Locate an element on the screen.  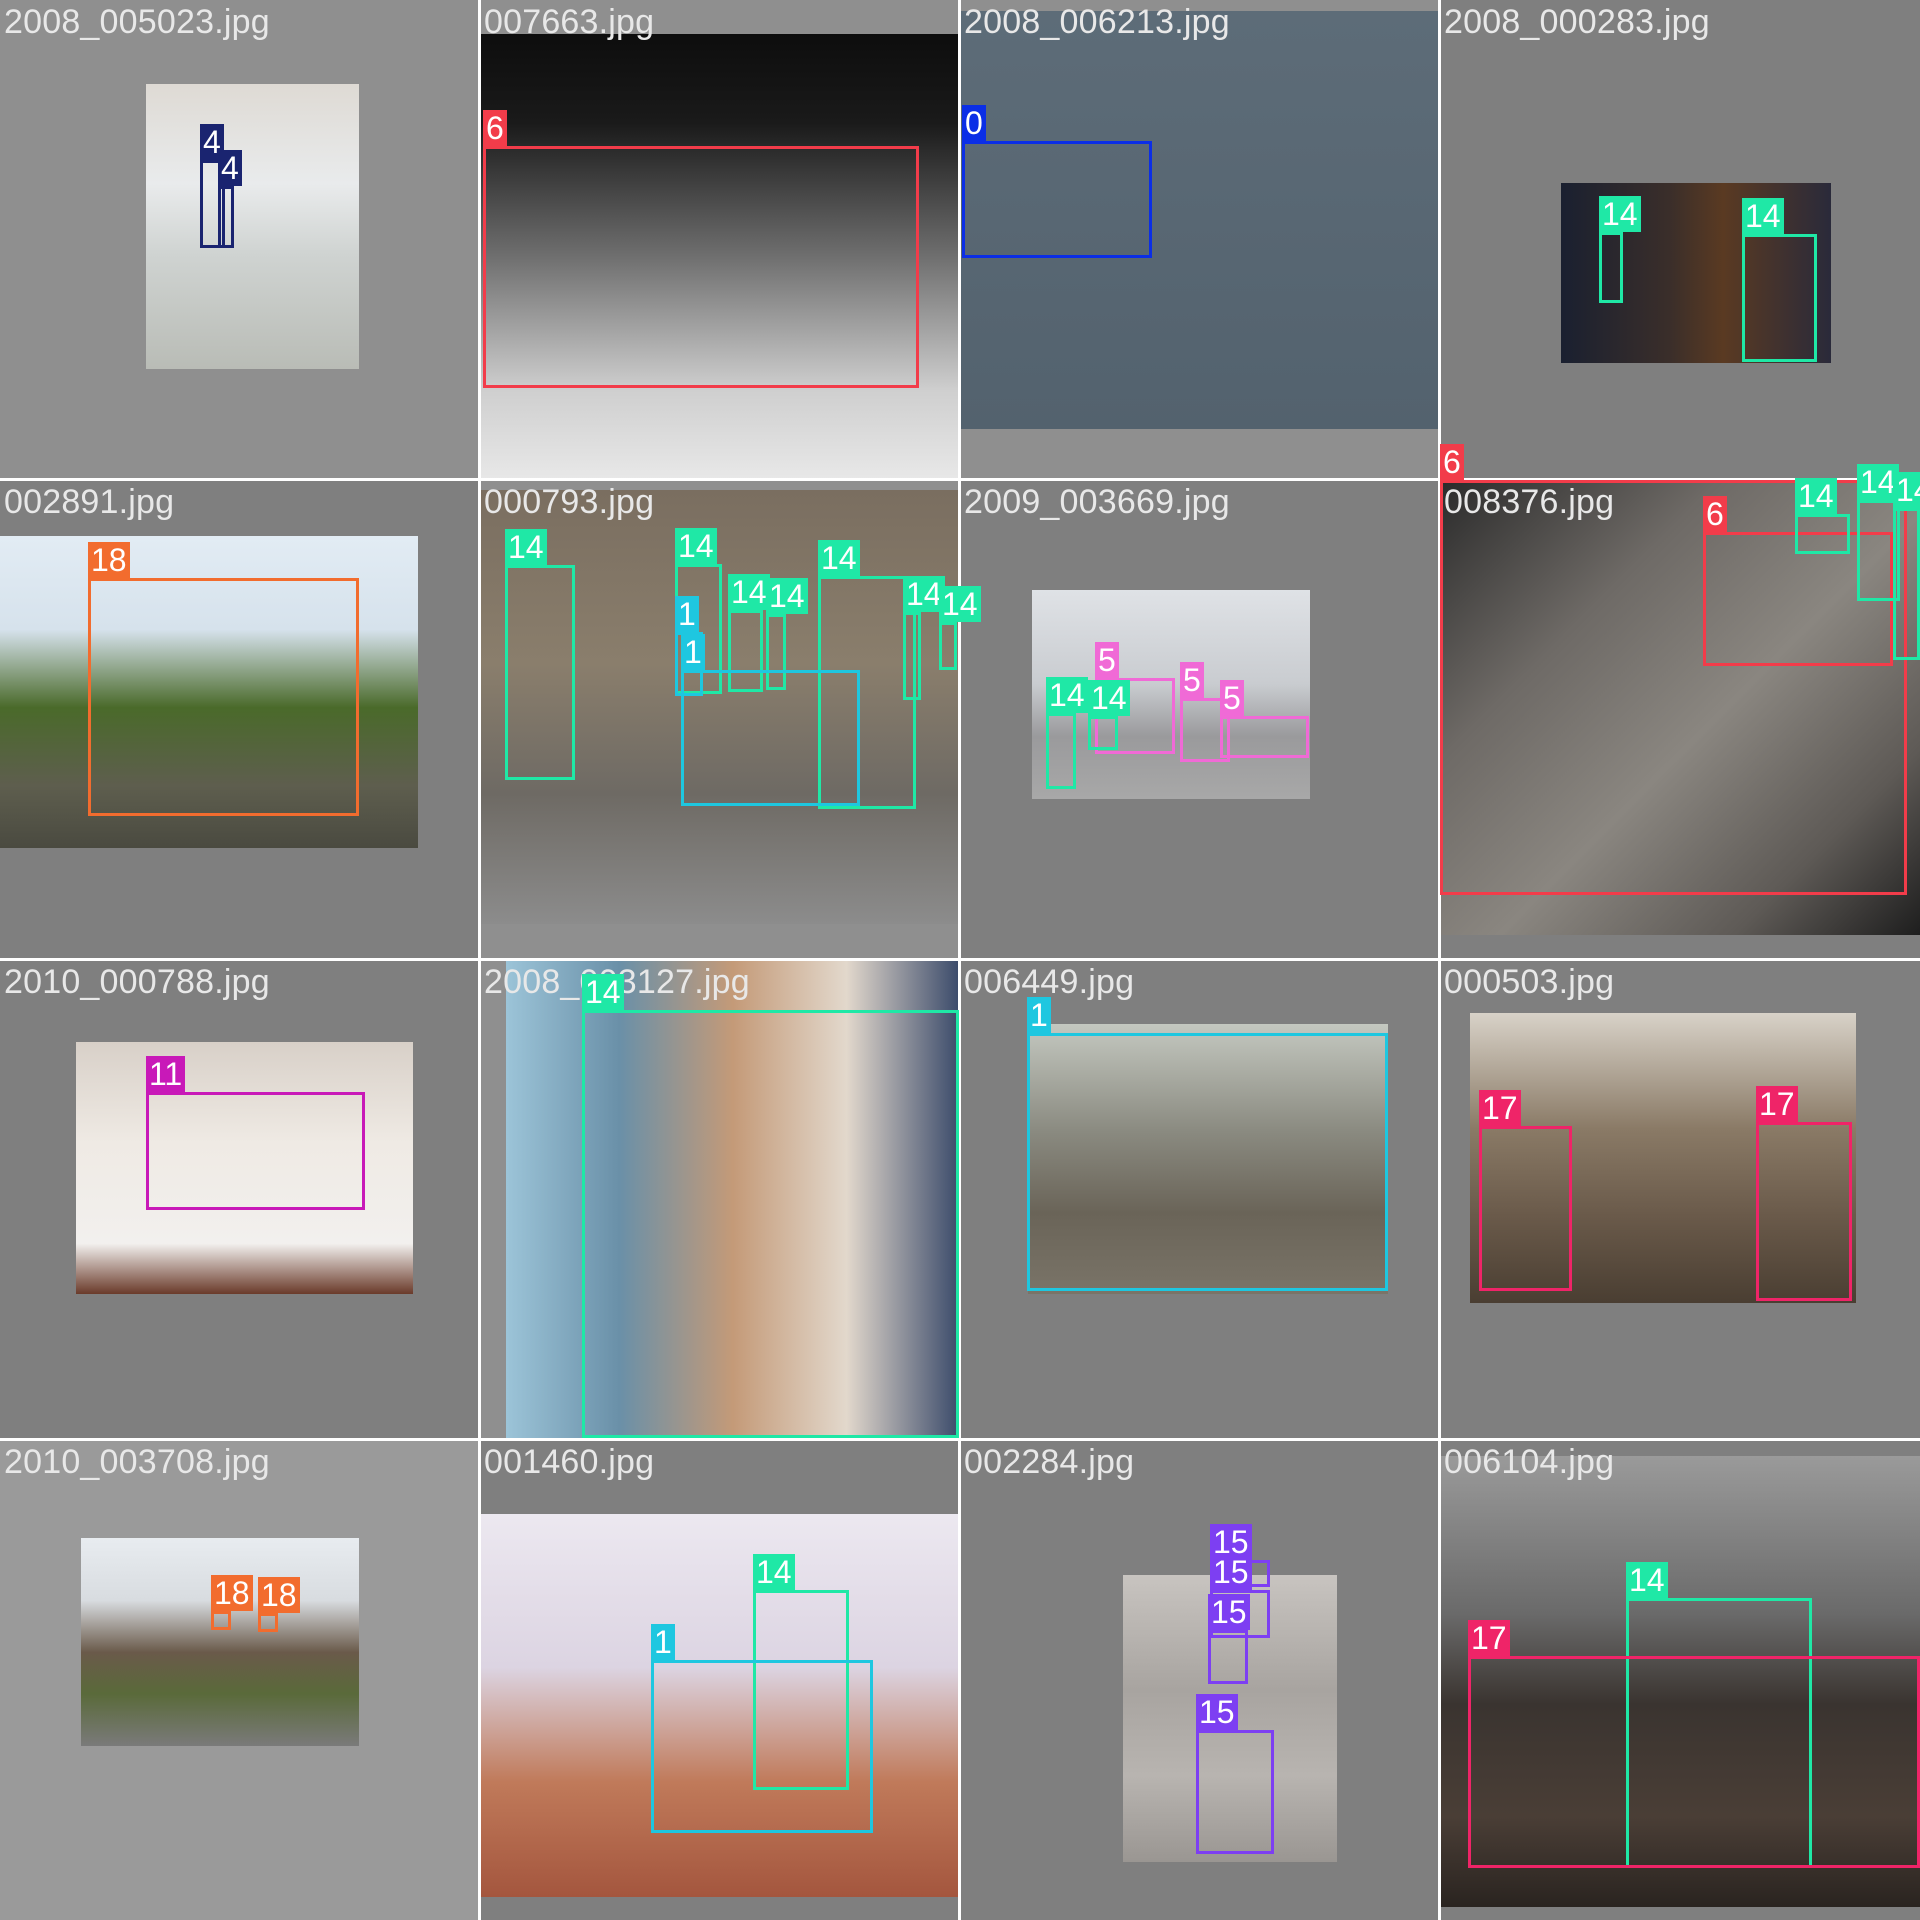
tile-1: 2008_005023.jpg is located at coordinates (240, 240).